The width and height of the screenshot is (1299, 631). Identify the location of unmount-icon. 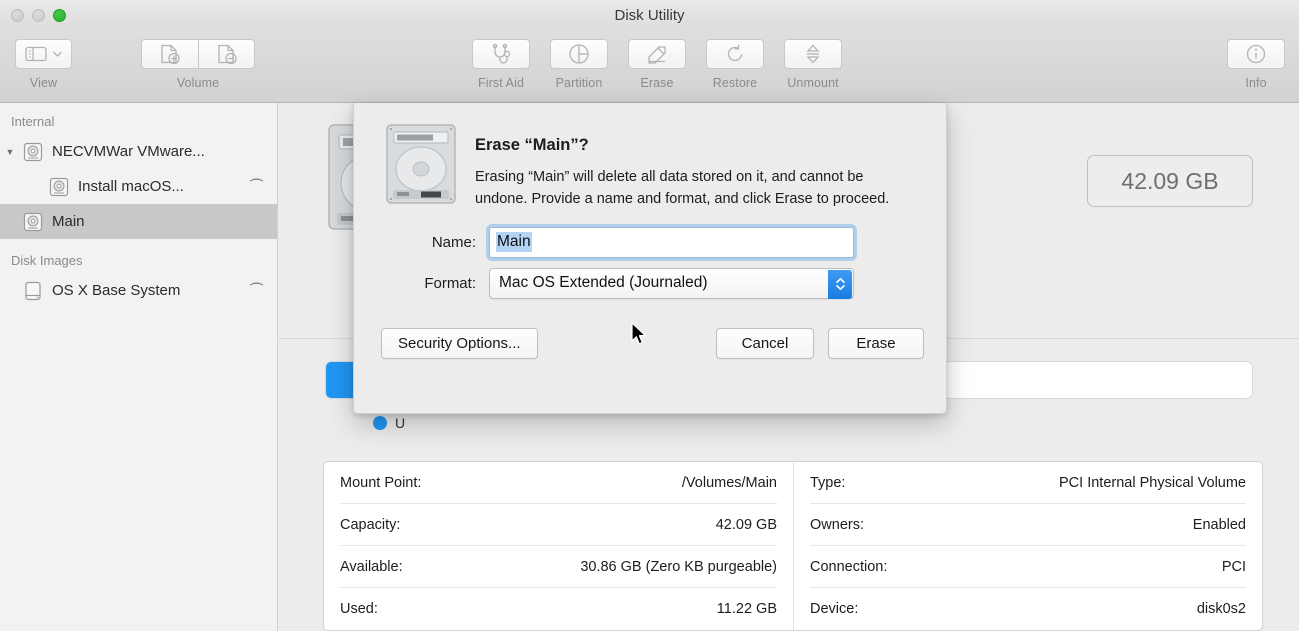
(813, 54).